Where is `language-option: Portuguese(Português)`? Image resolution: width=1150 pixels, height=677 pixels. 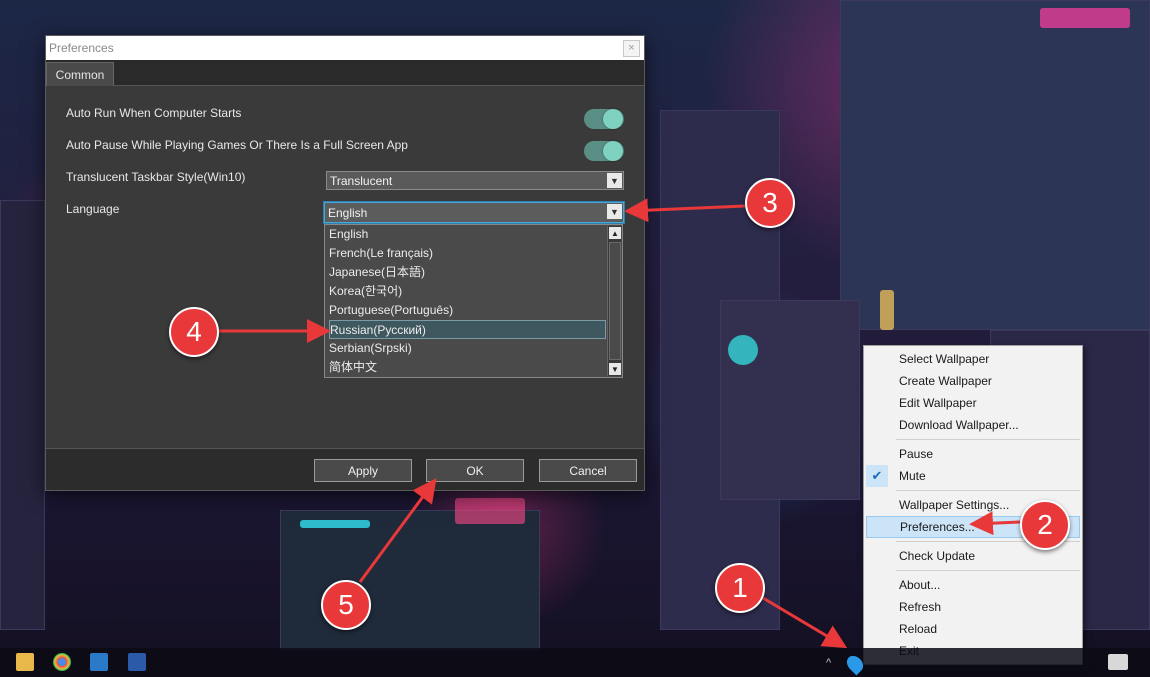
language-option: Portuguese(Português) is located at coordinates (467, 310).